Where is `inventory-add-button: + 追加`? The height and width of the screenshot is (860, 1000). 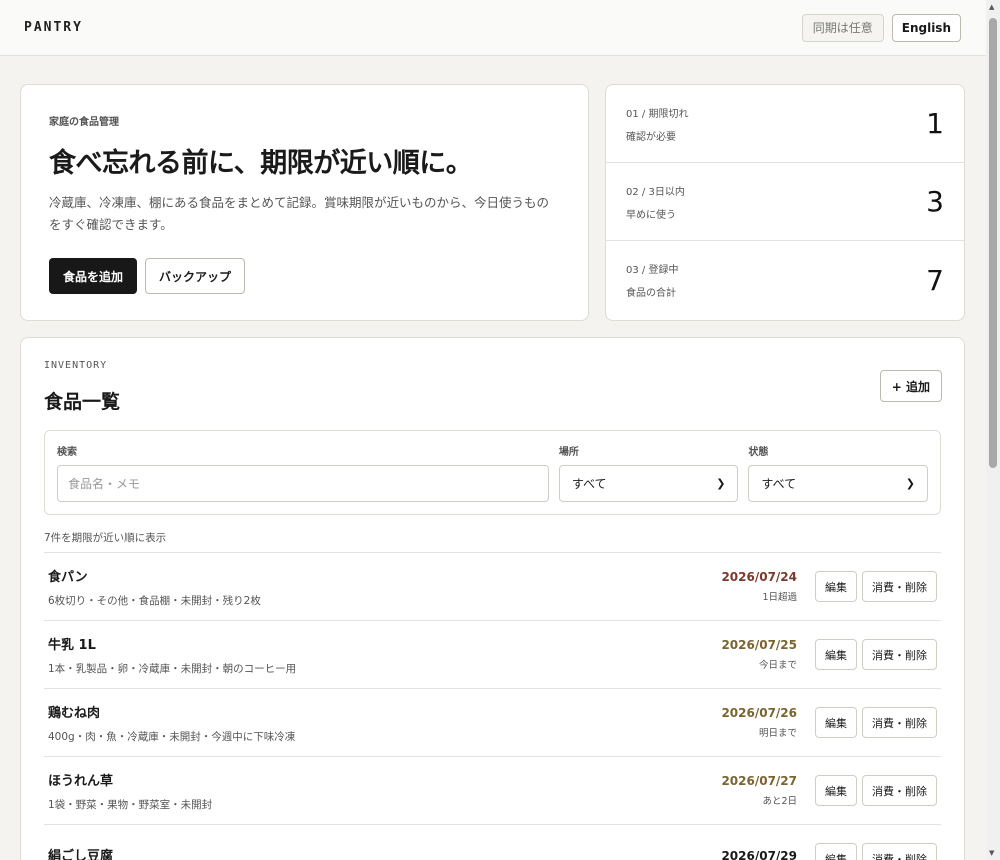
inventory-add-button: + 追加 is located at coordinates (910, 386).